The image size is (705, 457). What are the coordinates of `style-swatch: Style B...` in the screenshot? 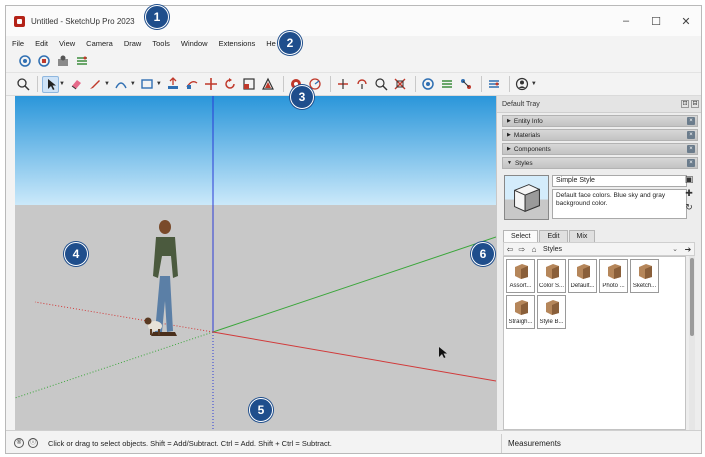 It's located at (551, 312).